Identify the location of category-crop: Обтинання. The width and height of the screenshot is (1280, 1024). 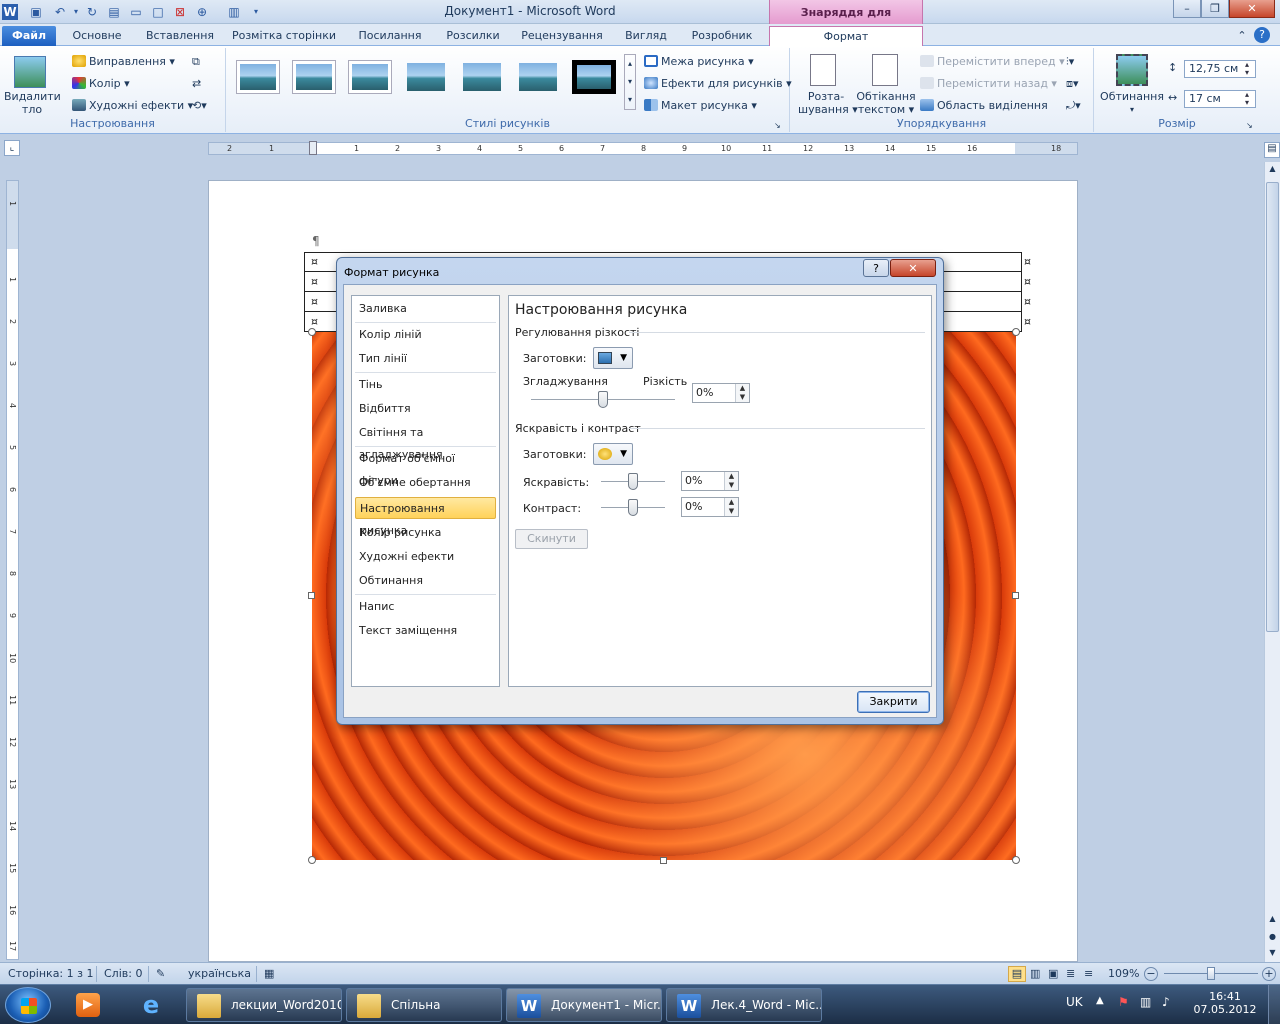
(425, 581).